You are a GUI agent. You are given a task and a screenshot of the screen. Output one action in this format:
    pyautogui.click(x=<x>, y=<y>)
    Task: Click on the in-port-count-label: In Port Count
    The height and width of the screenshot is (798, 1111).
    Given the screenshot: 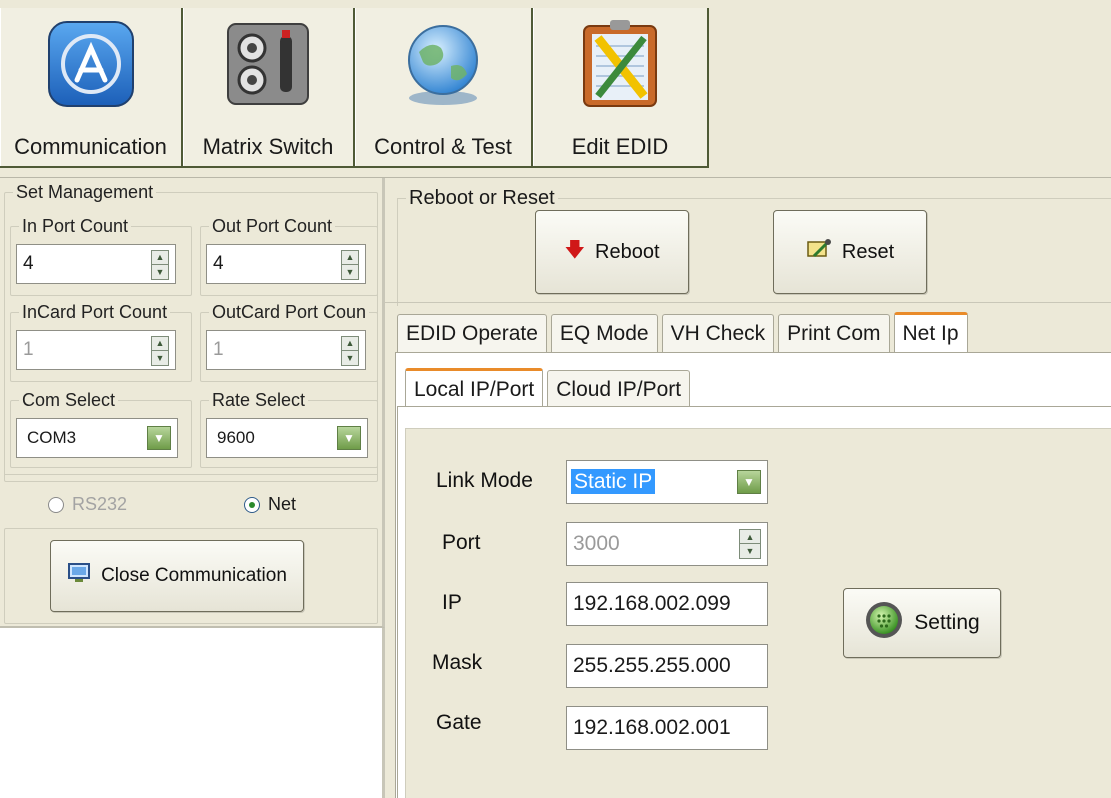 What is the action you would take?
    pyautogui.click(x=75, y=226)
    